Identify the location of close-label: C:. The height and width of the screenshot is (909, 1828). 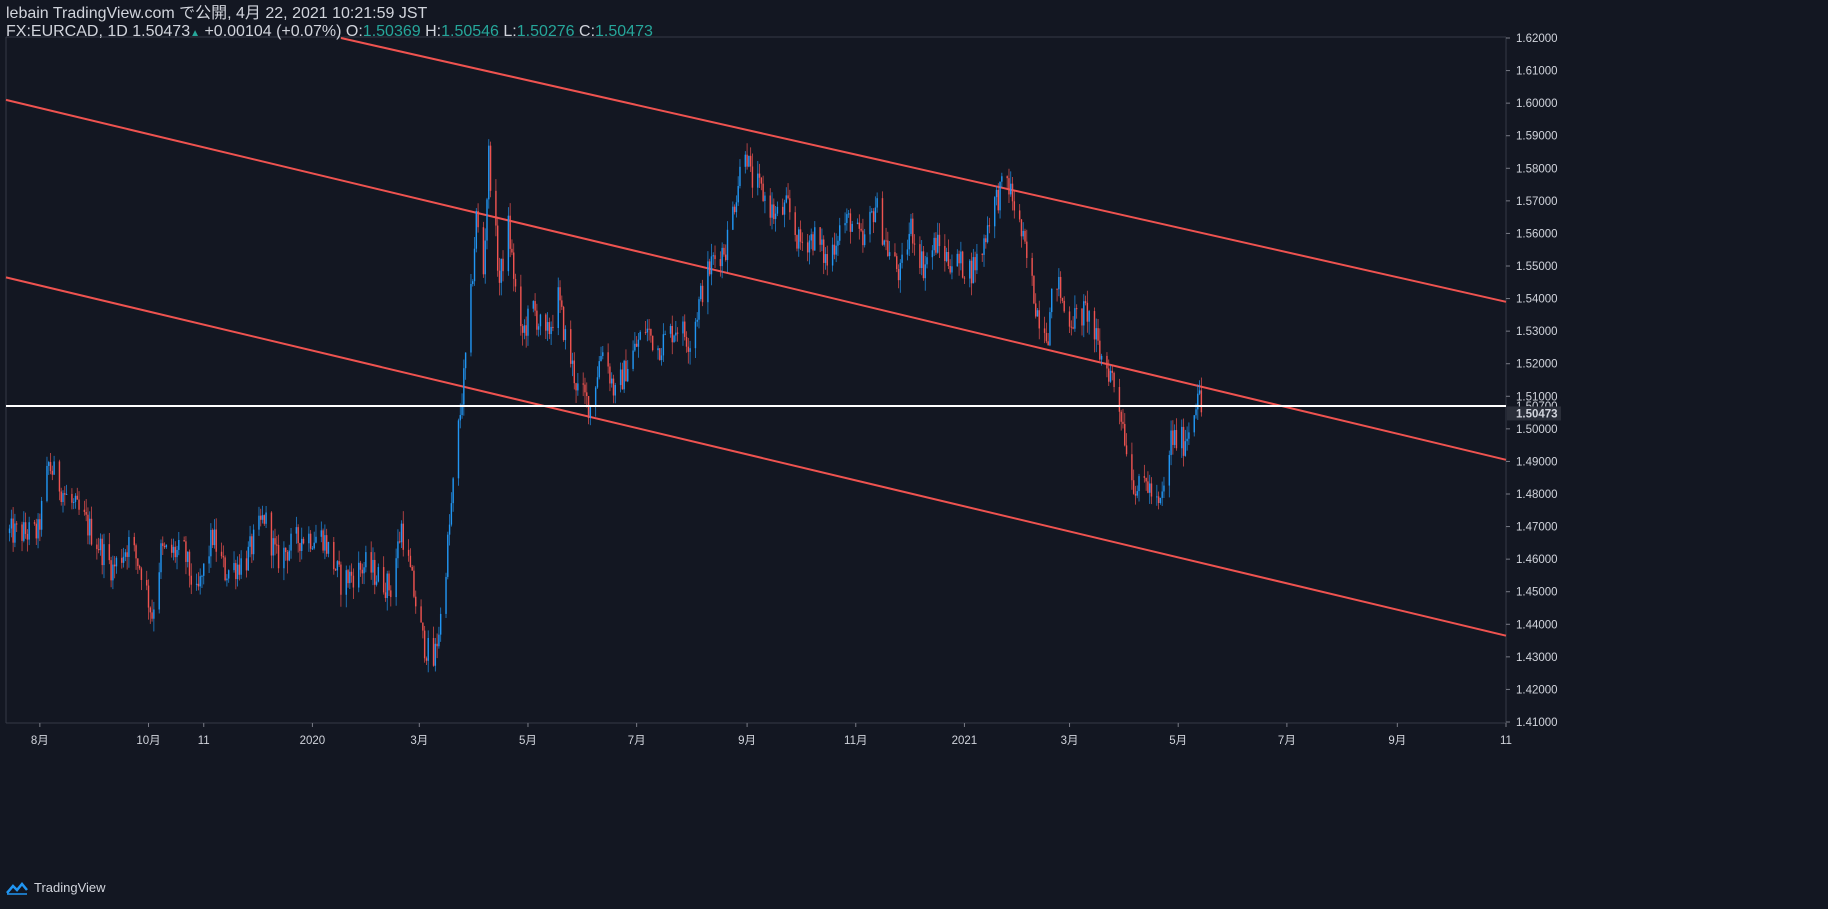
(587, 31).